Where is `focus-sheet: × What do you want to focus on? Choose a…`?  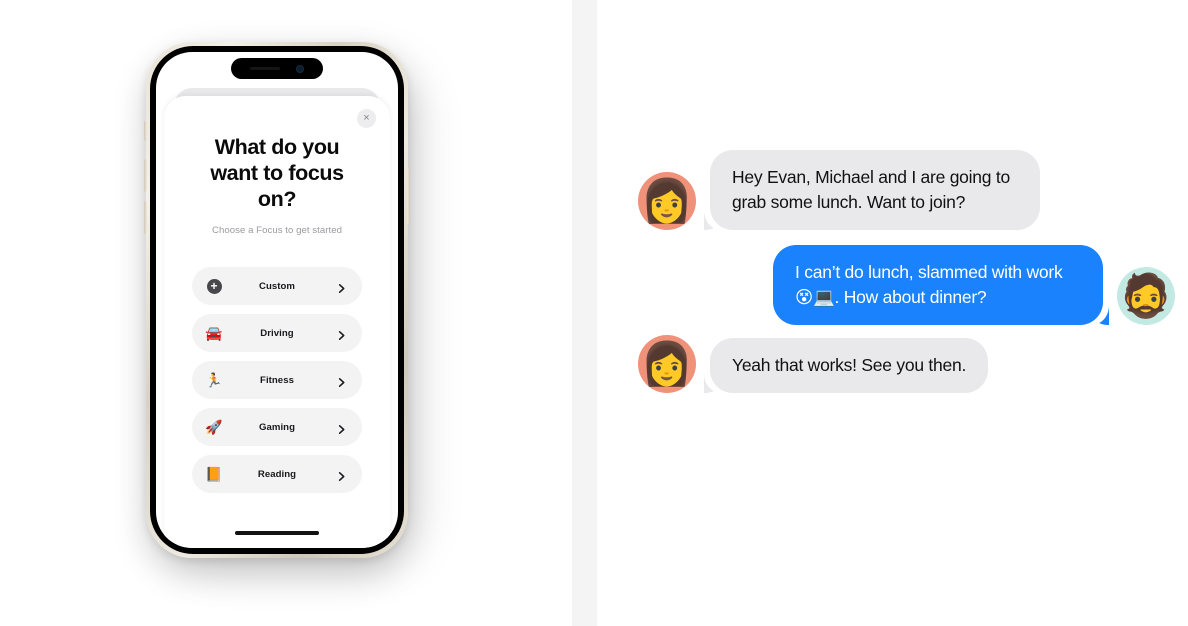 focus-sheet: × What do you want to focus on? Choose a… is located at coordinates (277, 322).